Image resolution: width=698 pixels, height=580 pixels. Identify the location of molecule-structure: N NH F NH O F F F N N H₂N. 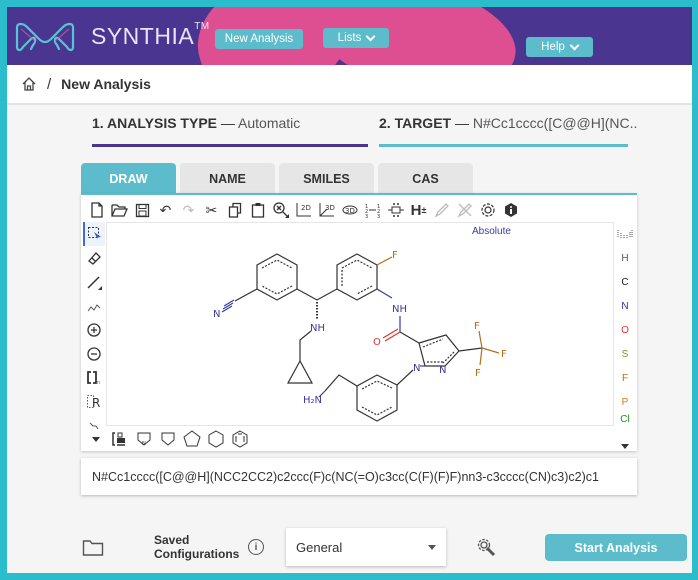
(360, 336).